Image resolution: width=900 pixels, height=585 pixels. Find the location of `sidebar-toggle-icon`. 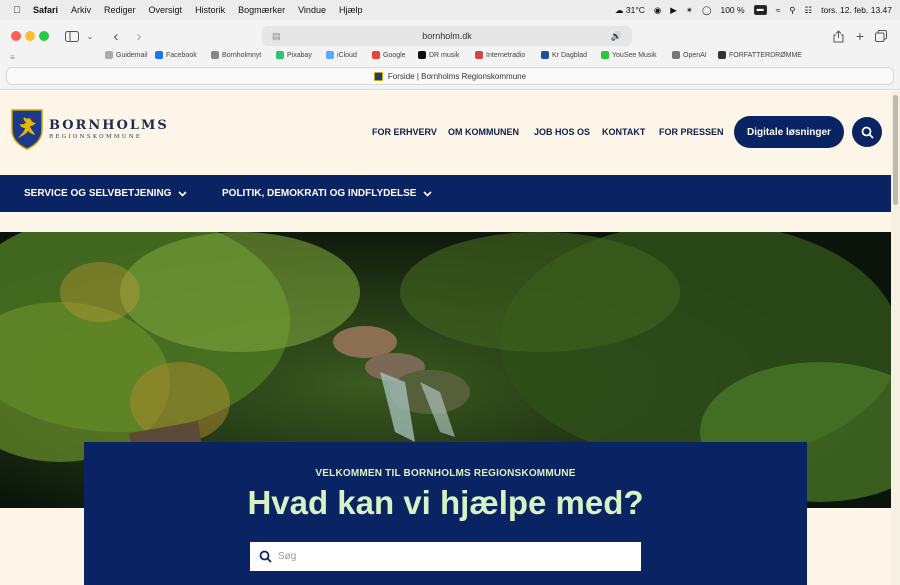

sidebar-toggle-icon is located at coordinates (72, 36).